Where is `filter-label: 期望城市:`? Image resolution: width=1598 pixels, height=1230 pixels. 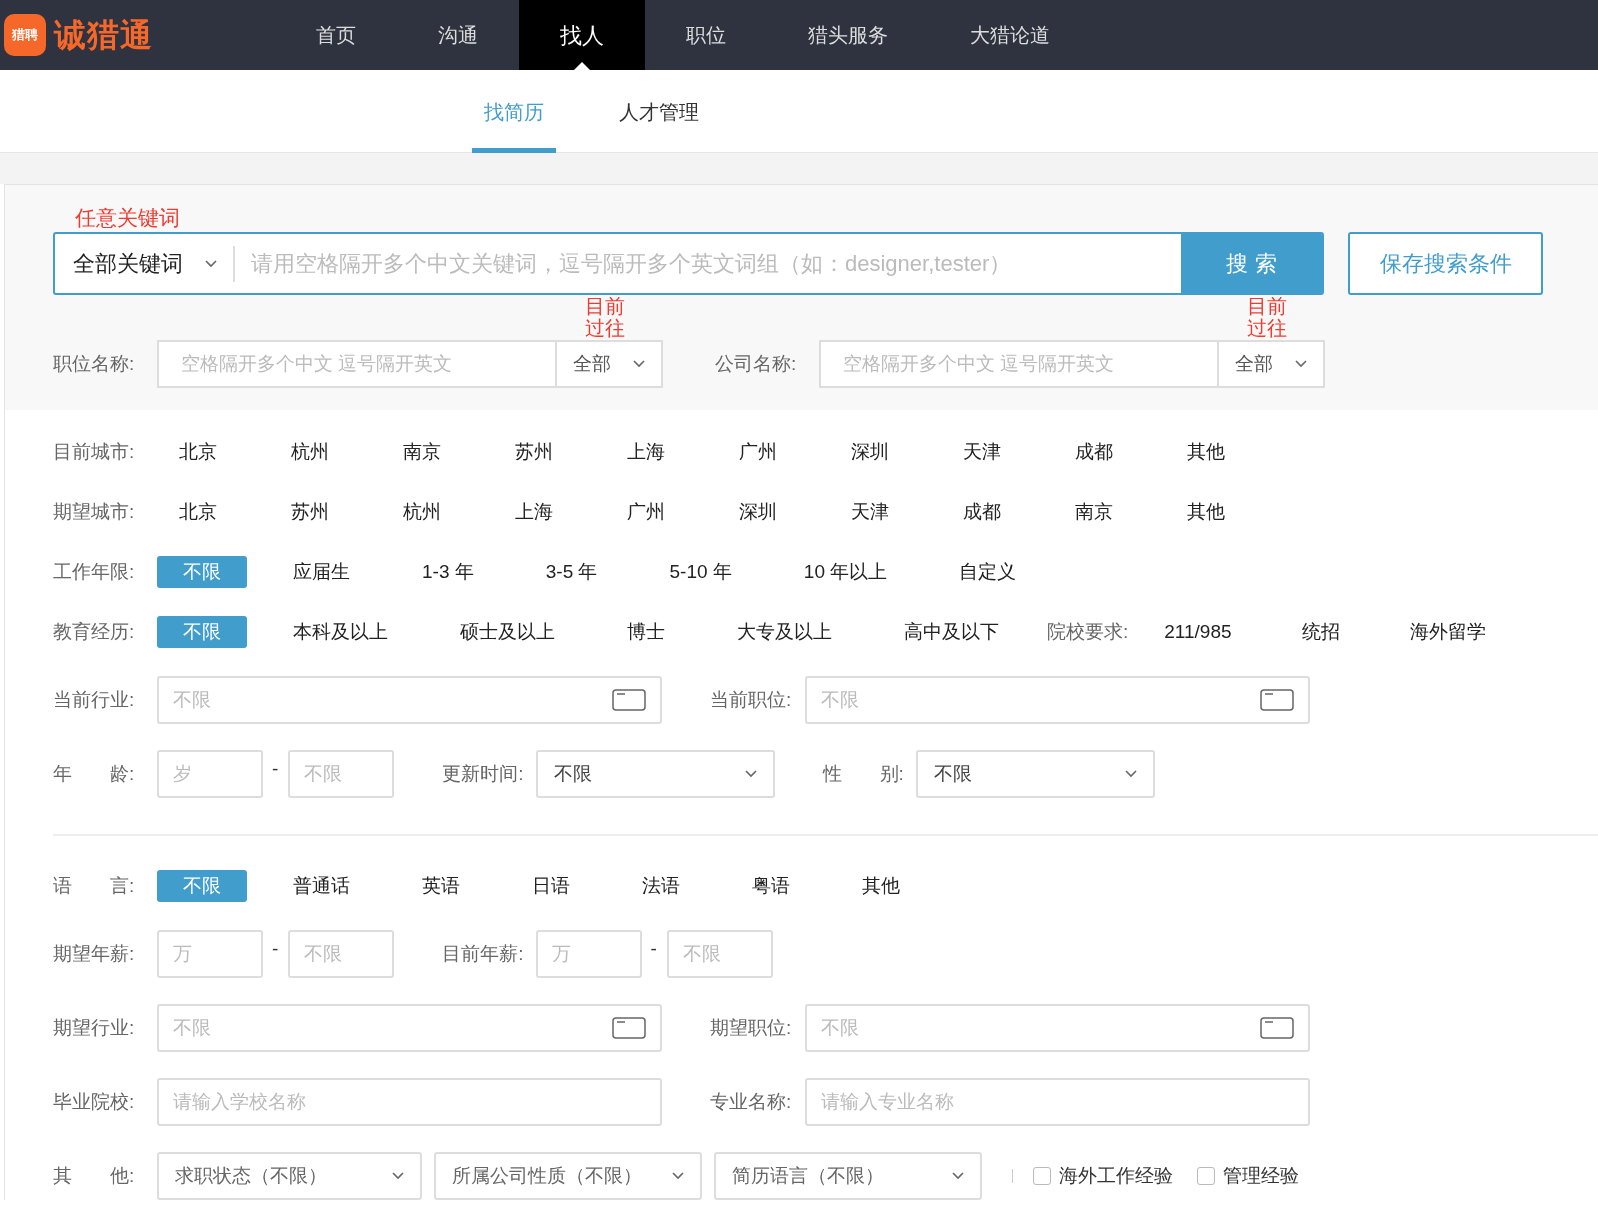 filter-label: 期望城市: is located at coordinates (94, 512).